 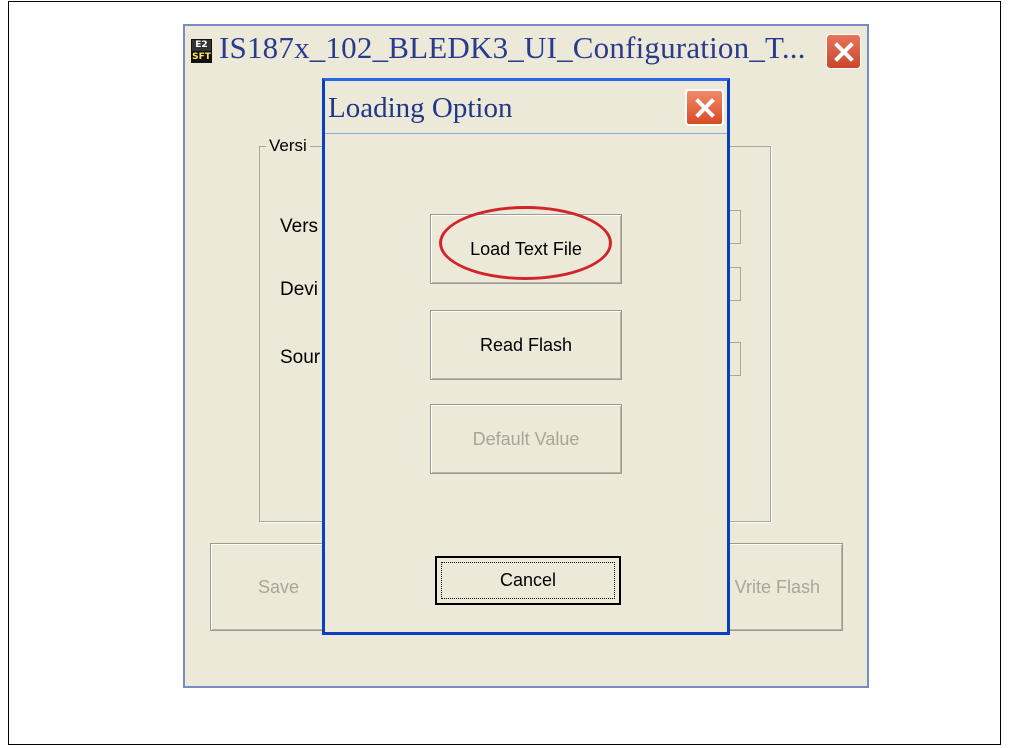 What do you see at coordinates (299, 289) in the screenshot?
I see `device-label: Devi` at bounding box center [299, 289].